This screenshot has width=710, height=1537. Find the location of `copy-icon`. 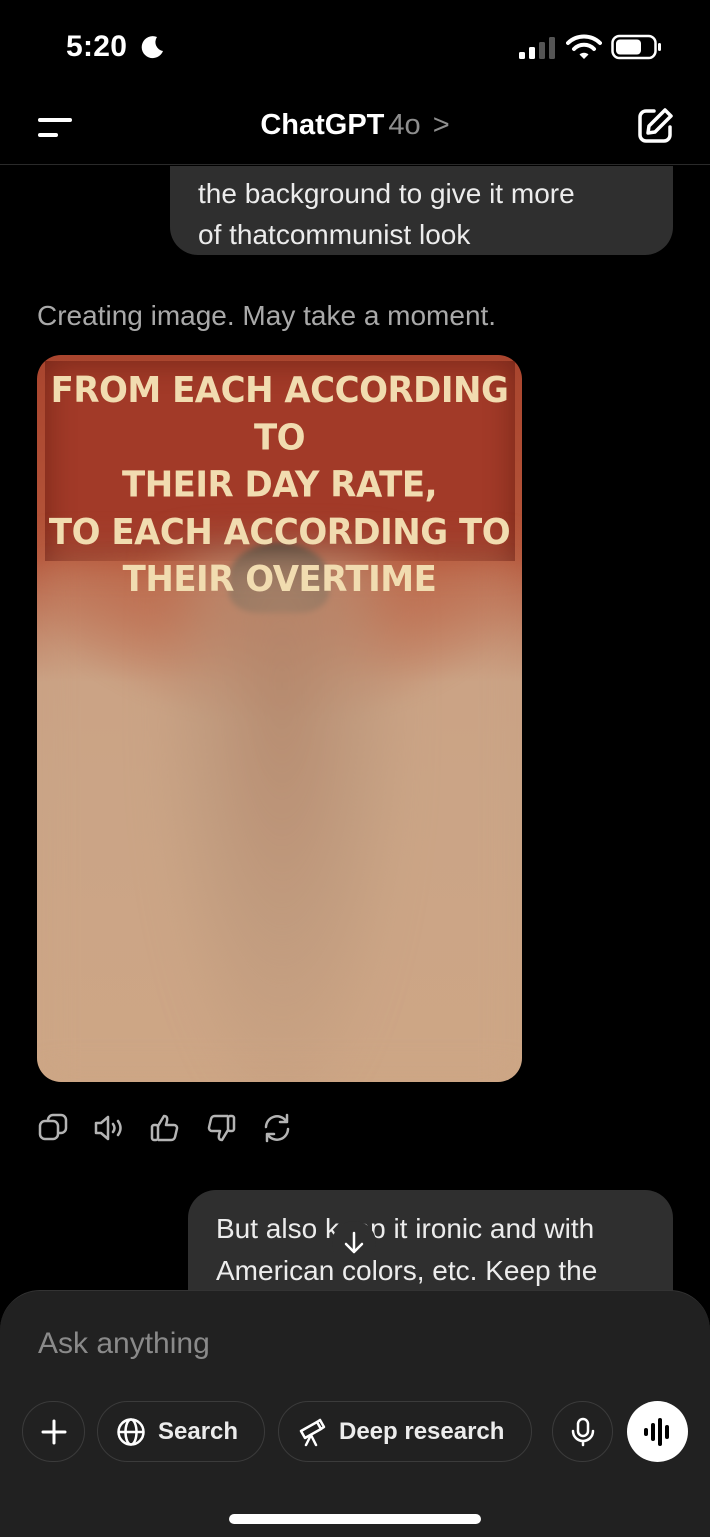

copy-icon is located at coordinates (53, 1127).